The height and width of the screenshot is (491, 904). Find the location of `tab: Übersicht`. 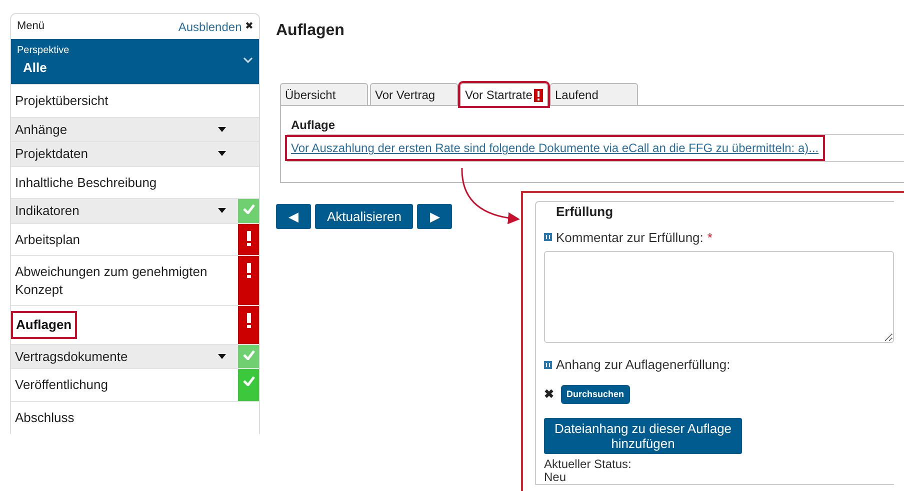

tab: Übersicht is located at coordinates (324, 94).